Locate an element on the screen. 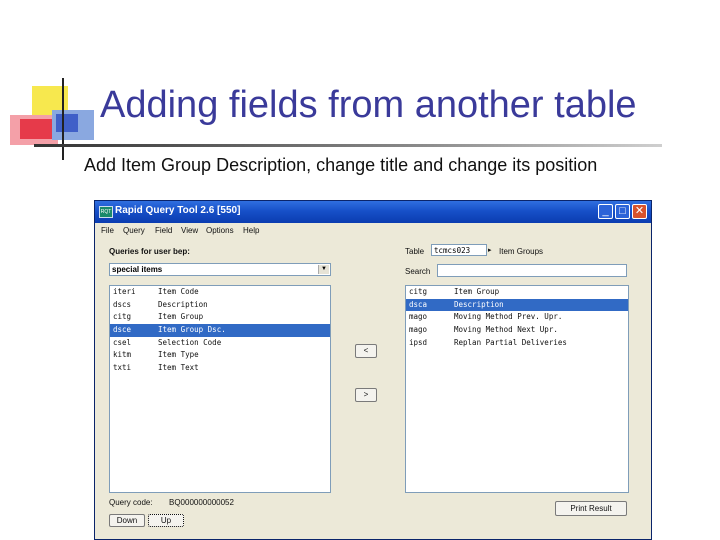  field-name: Selection Code is located at coordinates (190, 342).